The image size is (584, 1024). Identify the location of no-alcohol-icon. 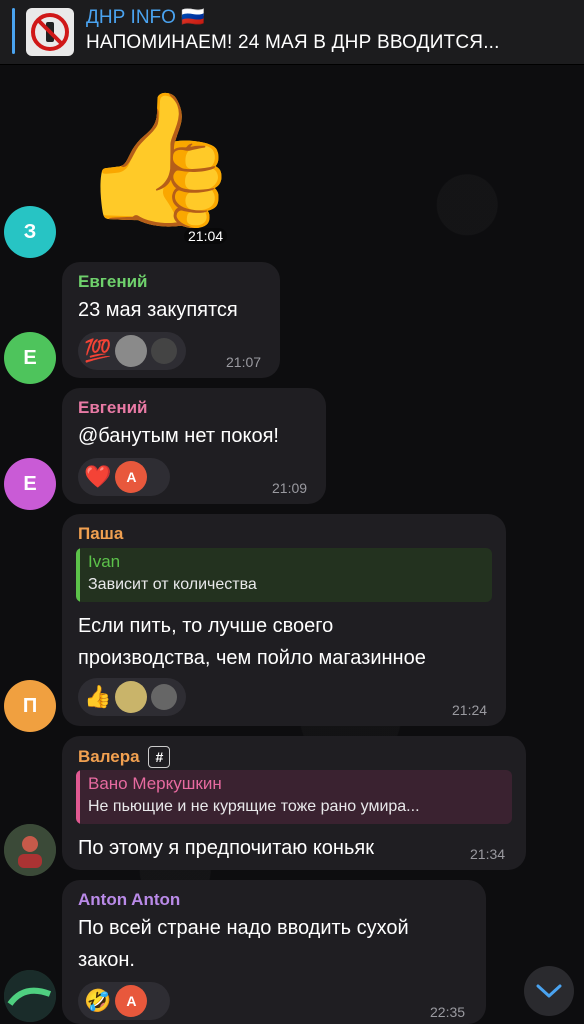
(50, 32).